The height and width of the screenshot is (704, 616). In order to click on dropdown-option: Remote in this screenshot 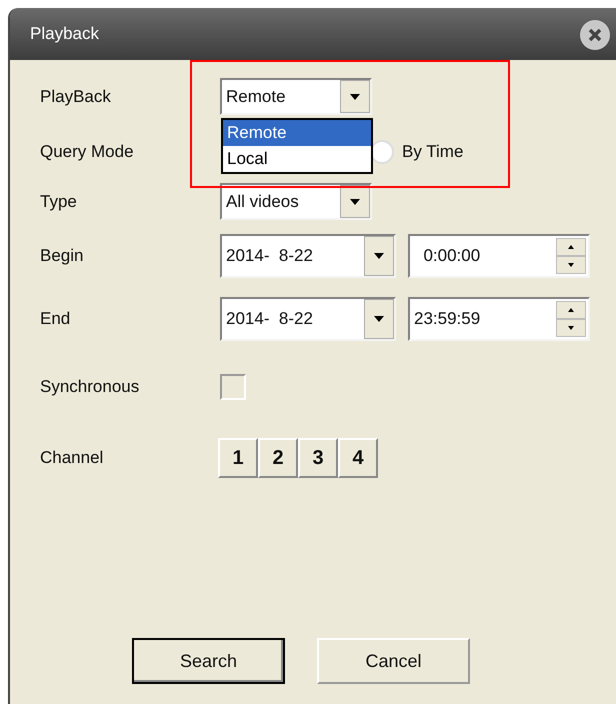, I will do `click(297, 133)`.